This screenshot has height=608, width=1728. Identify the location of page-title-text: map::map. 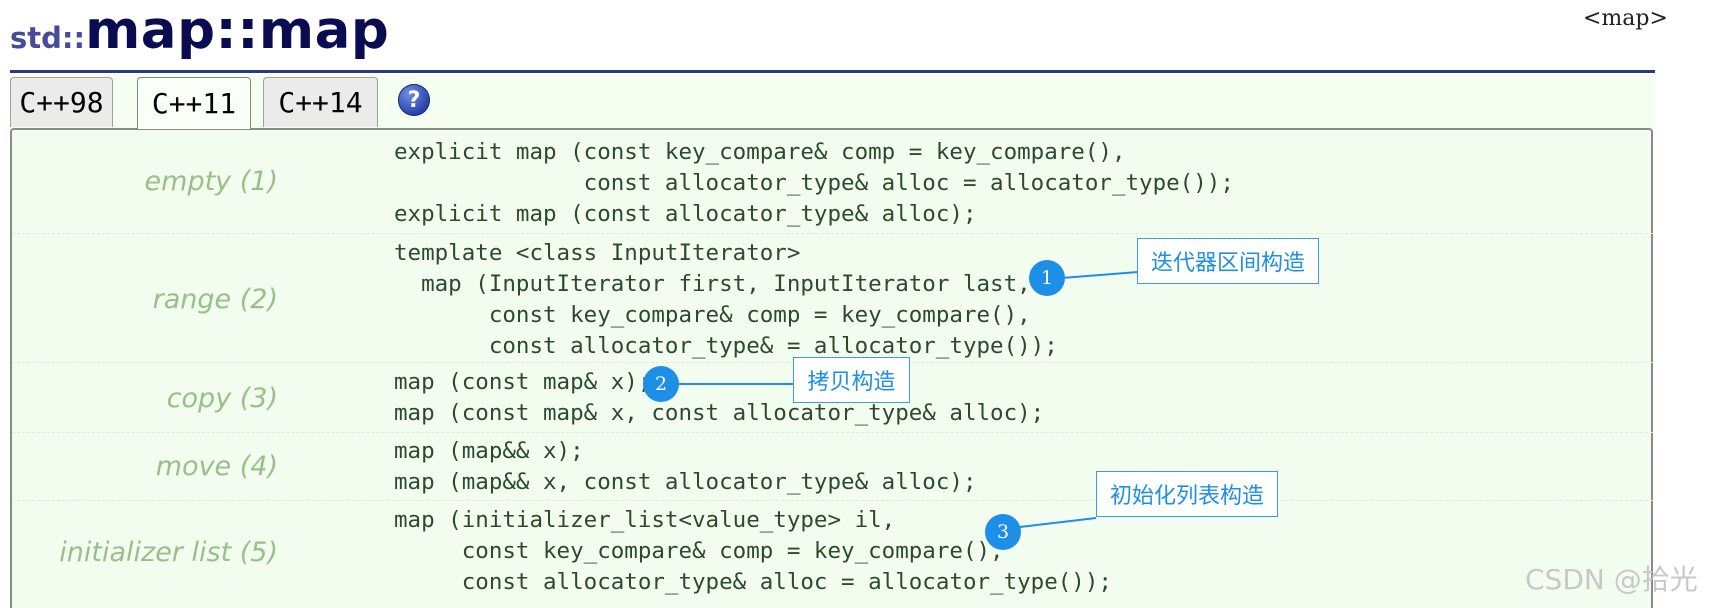
(237, 30).